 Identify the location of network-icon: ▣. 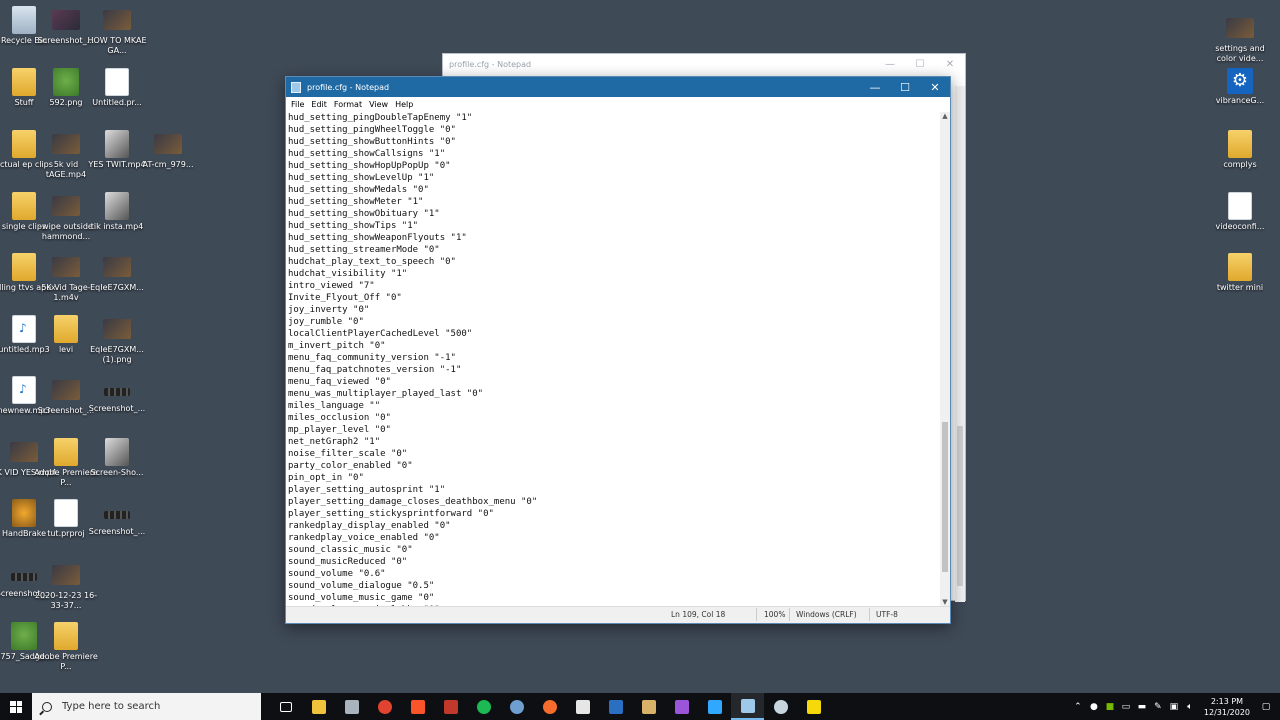
(1174, 707).